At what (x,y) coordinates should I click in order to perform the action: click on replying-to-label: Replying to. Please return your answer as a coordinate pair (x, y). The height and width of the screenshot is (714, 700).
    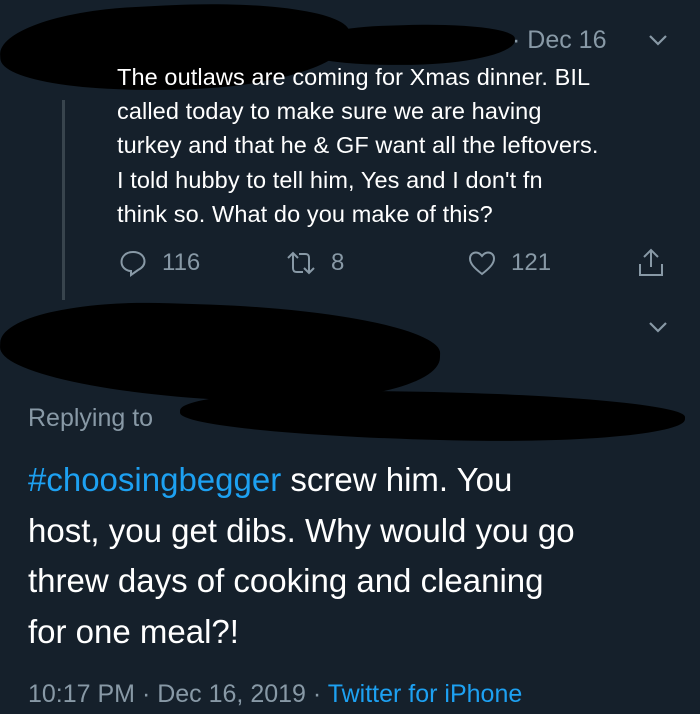
    Looking at the image, I should click on (91, 418).